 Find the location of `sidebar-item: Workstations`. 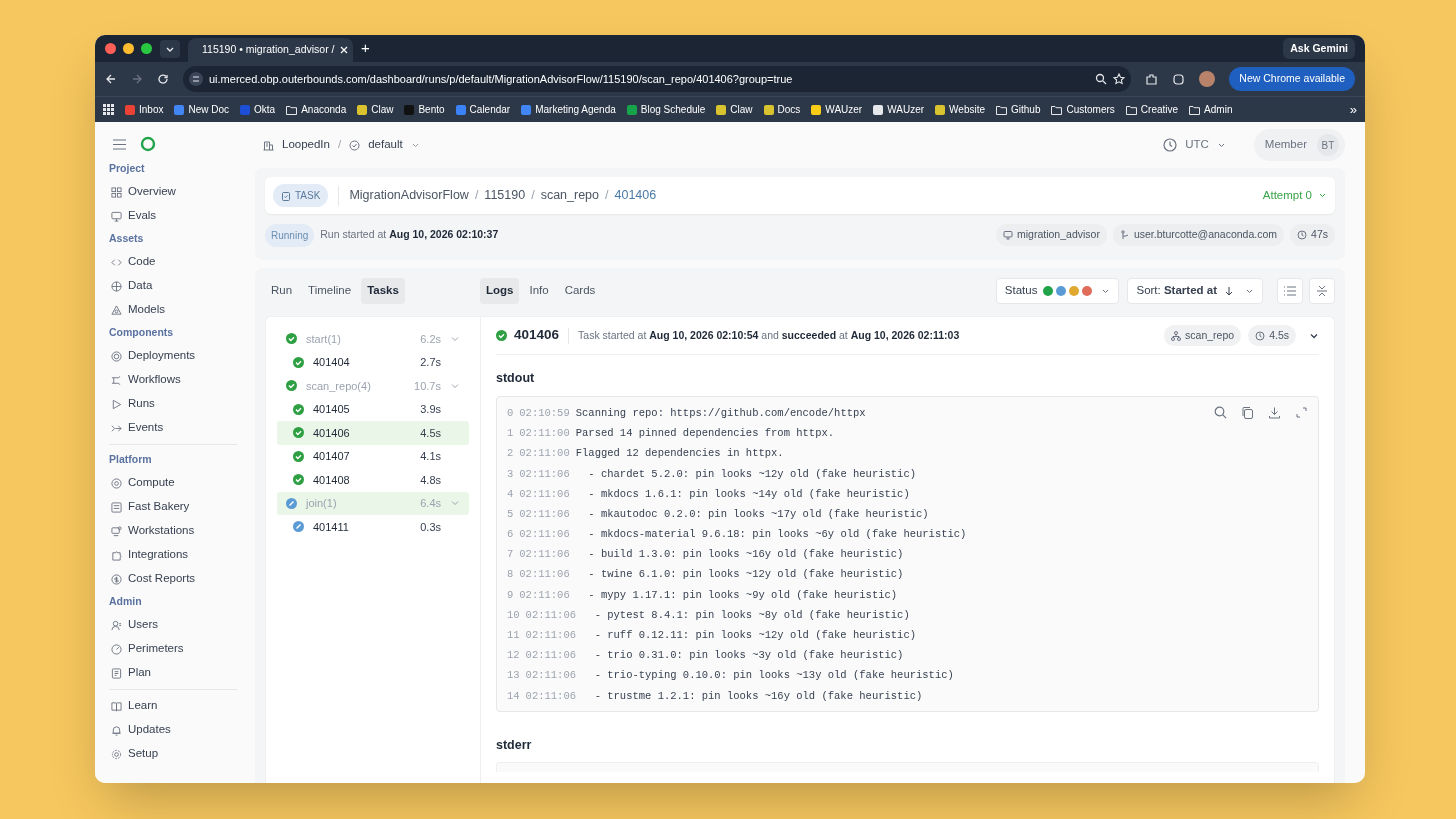

sidebar-item: Workstations is located at coordinates (175, 531).